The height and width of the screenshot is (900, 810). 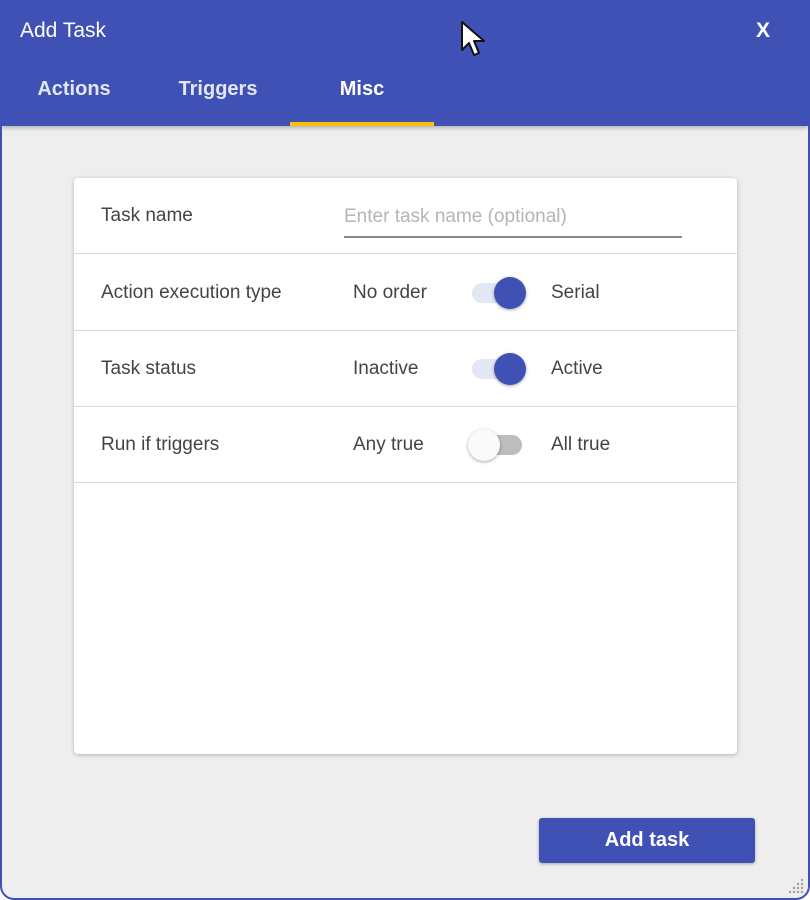 I want to click on add-task-button: Add task, so click(x=647, y=840).